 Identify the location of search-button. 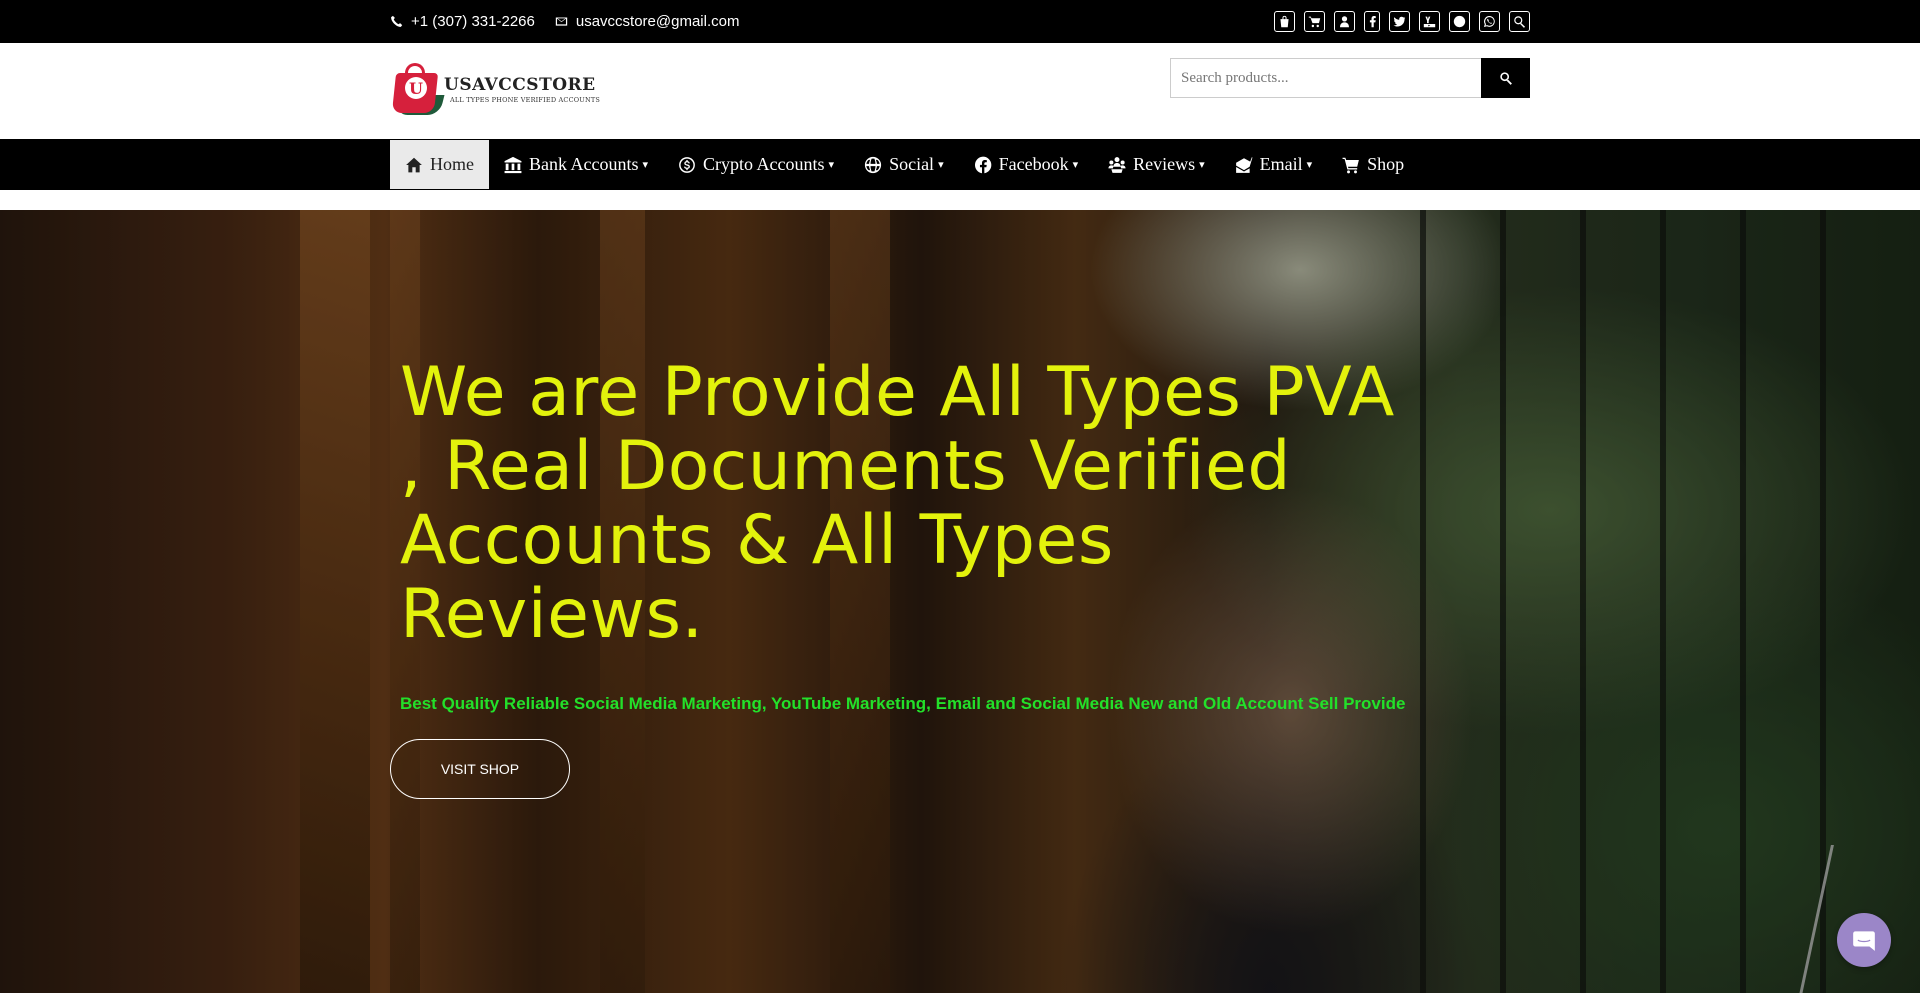
(1505, 78).